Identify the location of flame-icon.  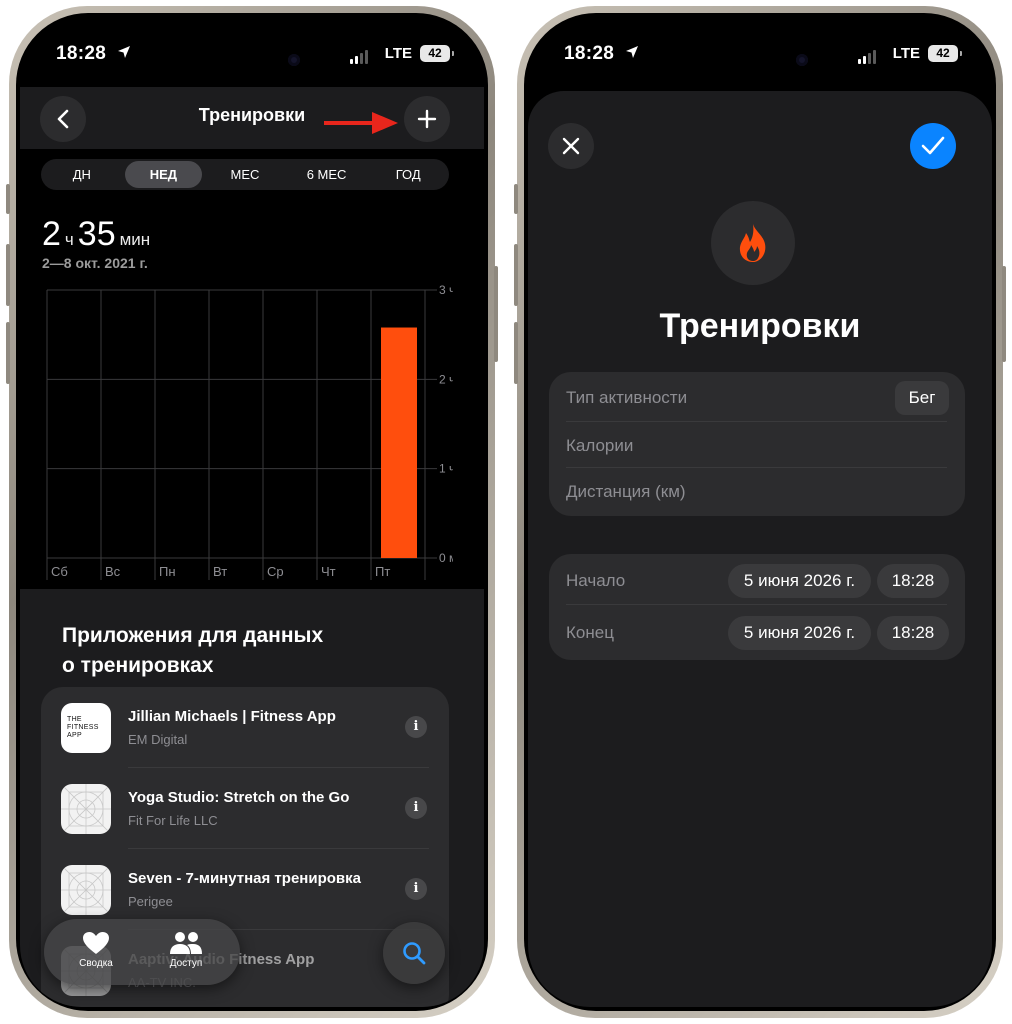
(752, 243).